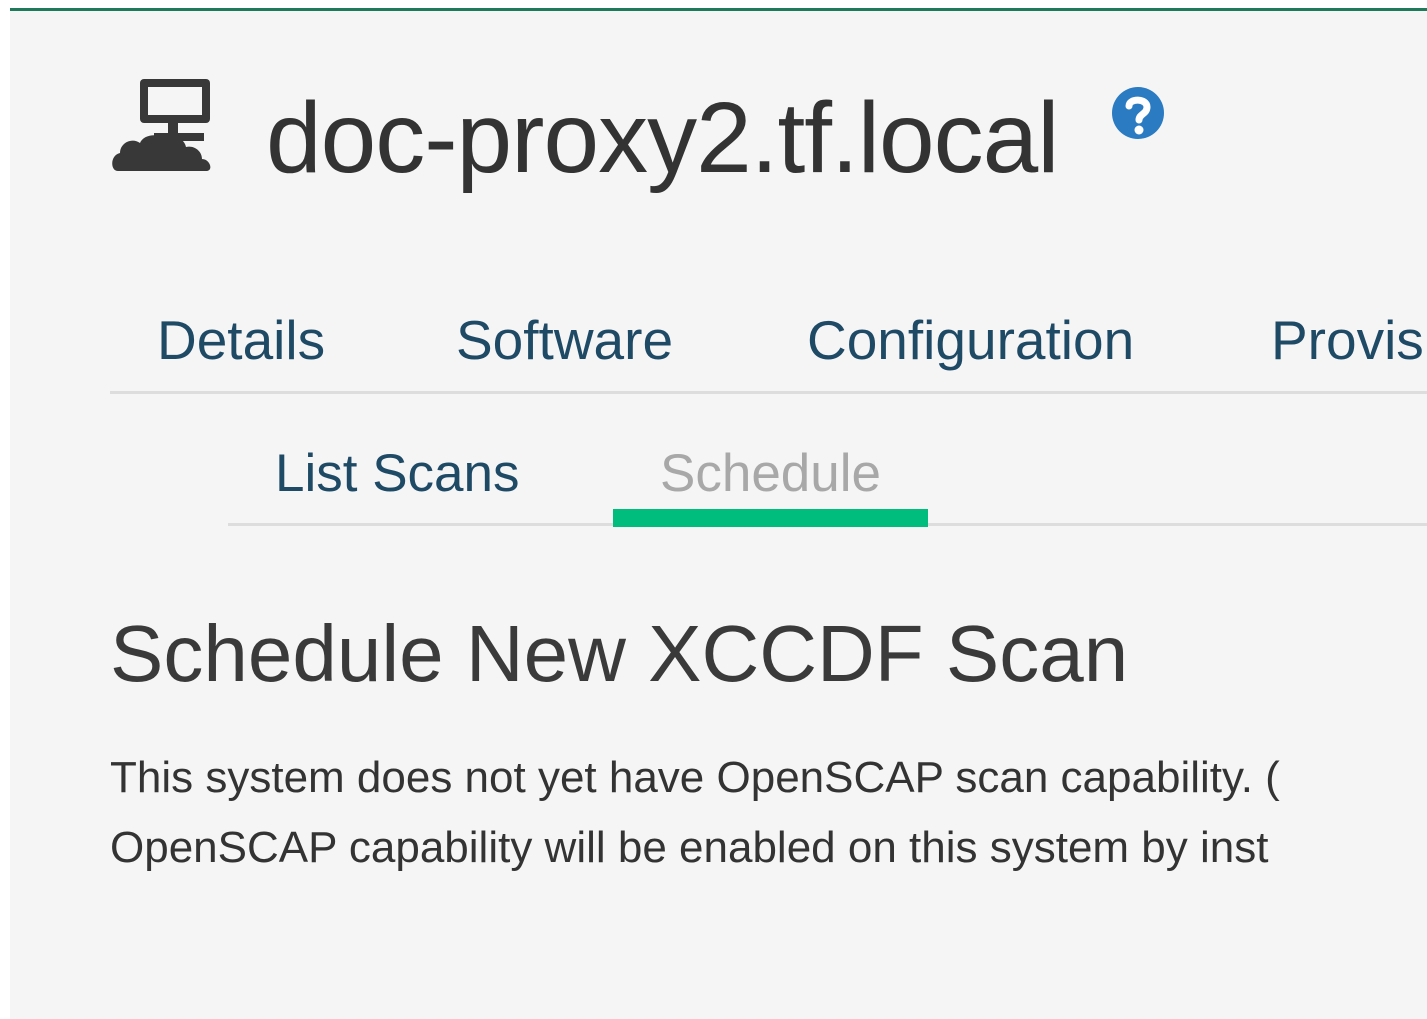 Image resolution: width=1427 pixels, height=1019 pixels. What do you see at coordinates (397, 474) in the screenshot?
I see `subtab-list-scans: List Scans` at bounding box center [397, 474].